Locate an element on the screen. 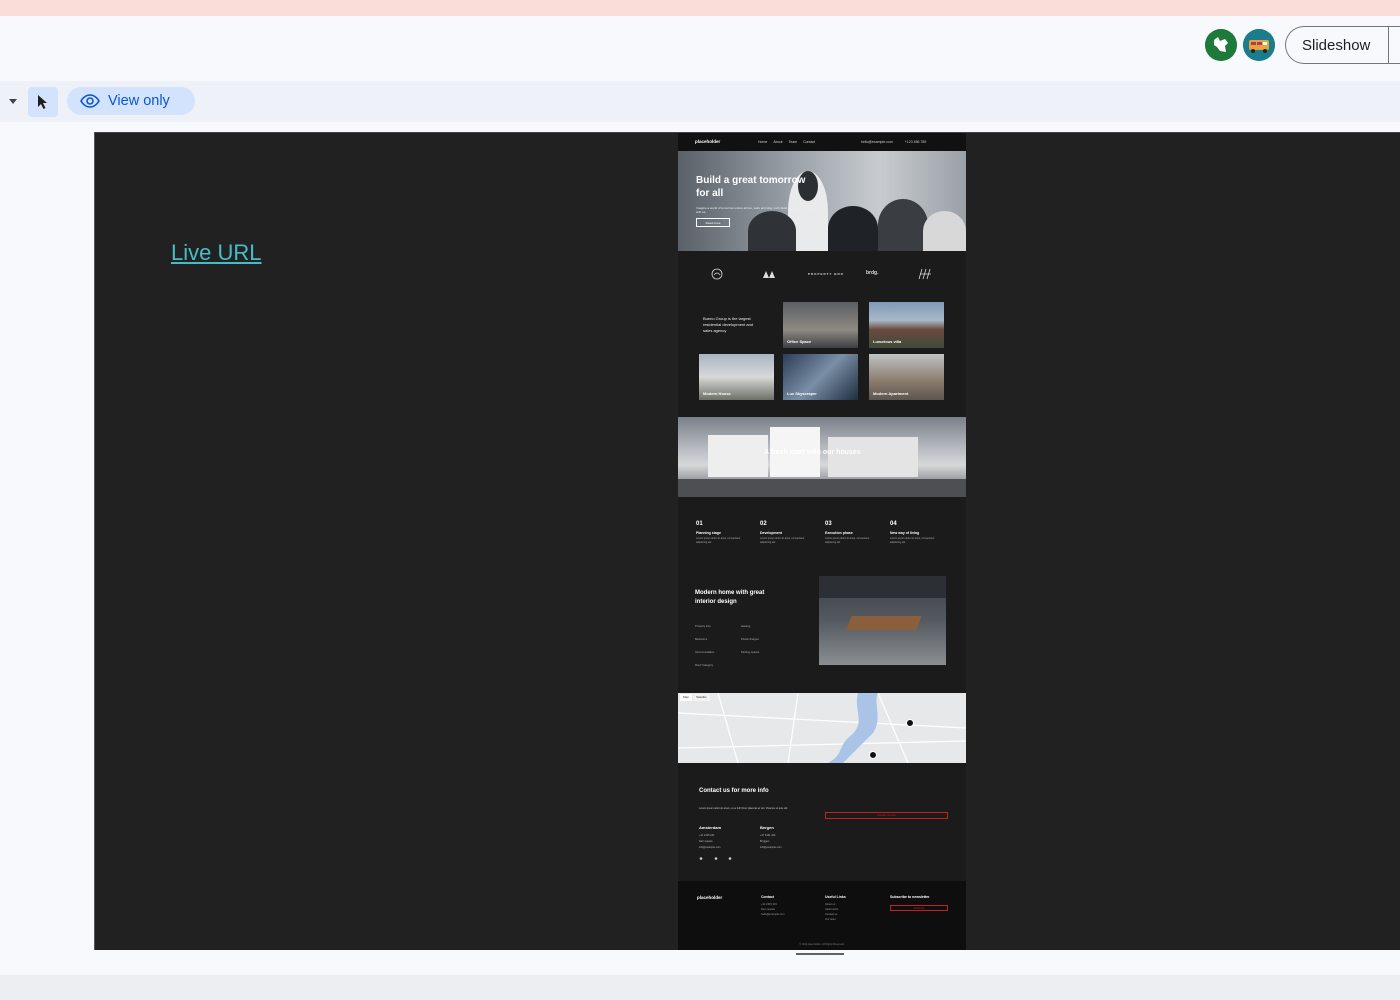  site-nav-link: Team is located at coordinates (793, 142).